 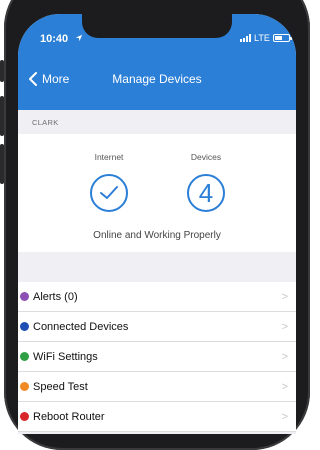 What do you see at coordinates (60, 386) in the screenshot?
I see `menu-item-label: Speed Test` at bounding box center [60, 386].